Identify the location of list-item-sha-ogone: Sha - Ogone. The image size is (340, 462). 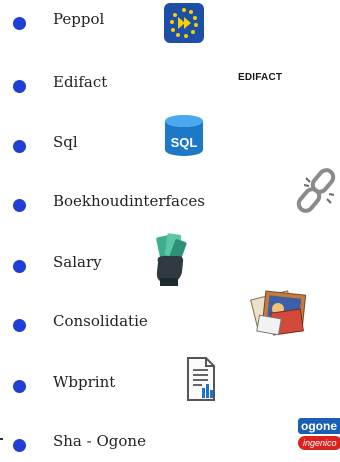
(170, 442).